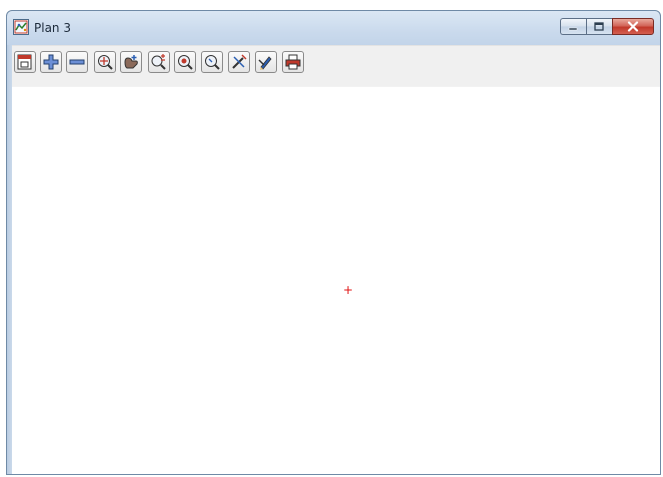  I want to click on wand-cross-icon, so click(239, 61).